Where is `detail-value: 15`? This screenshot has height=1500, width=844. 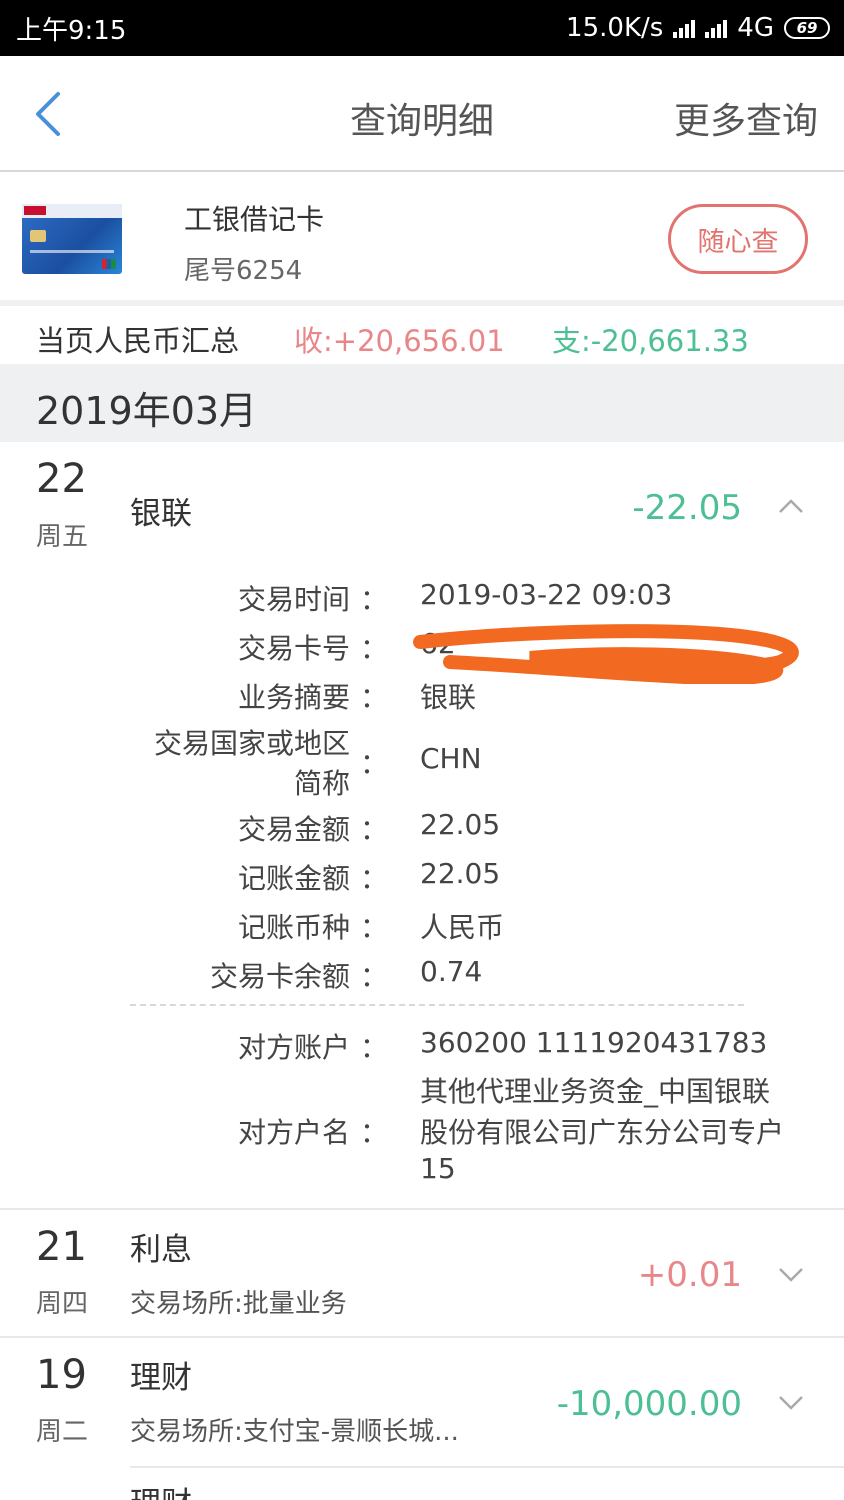
detail-value: 15 is located at coordinates (438, 1168).